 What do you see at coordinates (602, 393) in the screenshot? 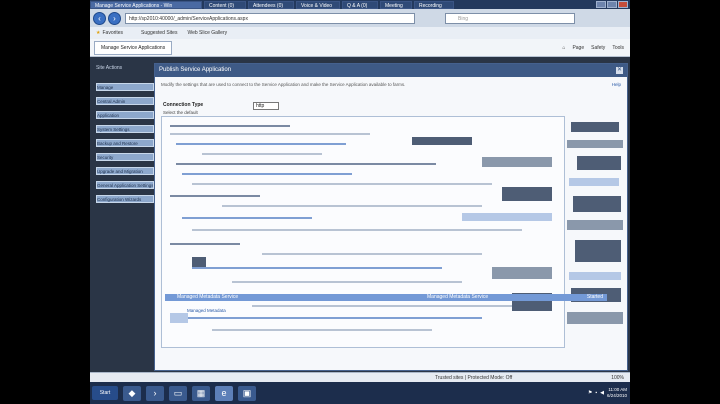
I see `volume-icon: ◀` at bounding box center [602, 393].